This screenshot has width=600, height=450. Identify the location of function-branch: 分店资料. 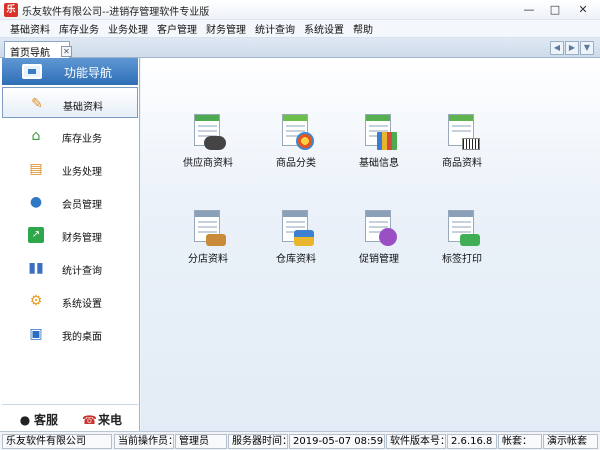
(208, 236).